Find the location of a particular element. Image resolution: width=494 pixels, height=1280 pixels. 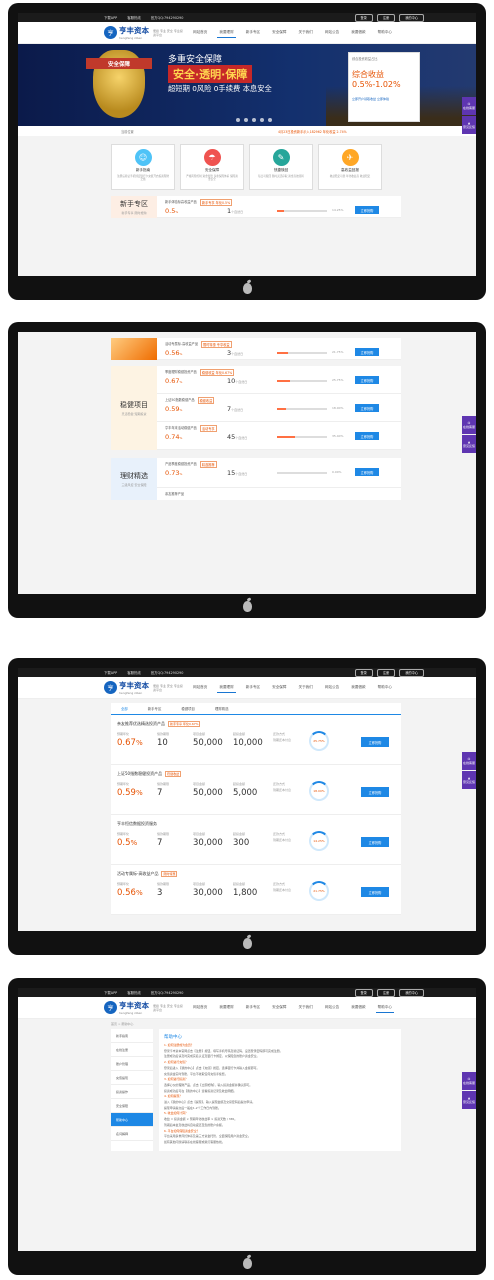

card-title: 亲友推荐优选精选投资产品 is located at coordinates (141, 724).